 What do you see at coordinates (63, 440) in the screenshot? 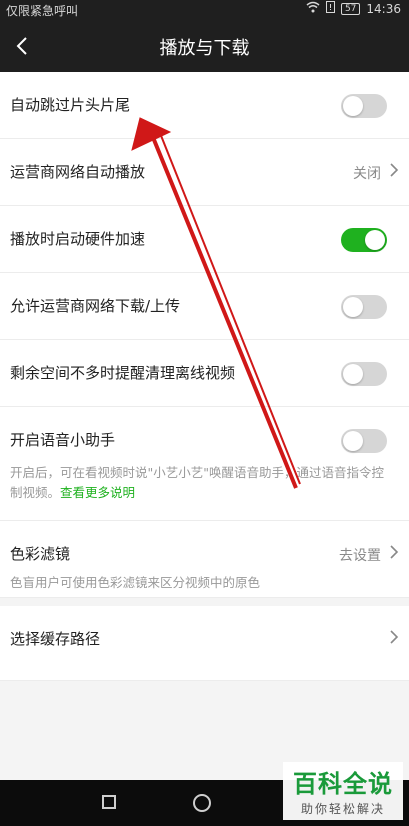
I see `setting-label: 开启语音小助手` at bounding box center [63, 440].